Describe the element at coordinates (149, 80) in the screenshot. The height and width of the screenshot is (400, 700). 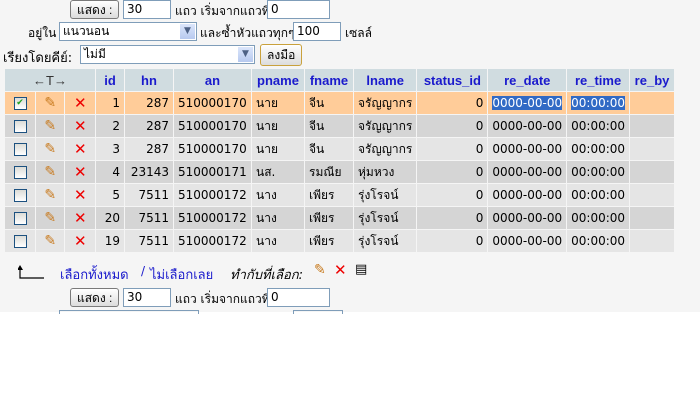
I see `column-header-hn: hn` at that location.